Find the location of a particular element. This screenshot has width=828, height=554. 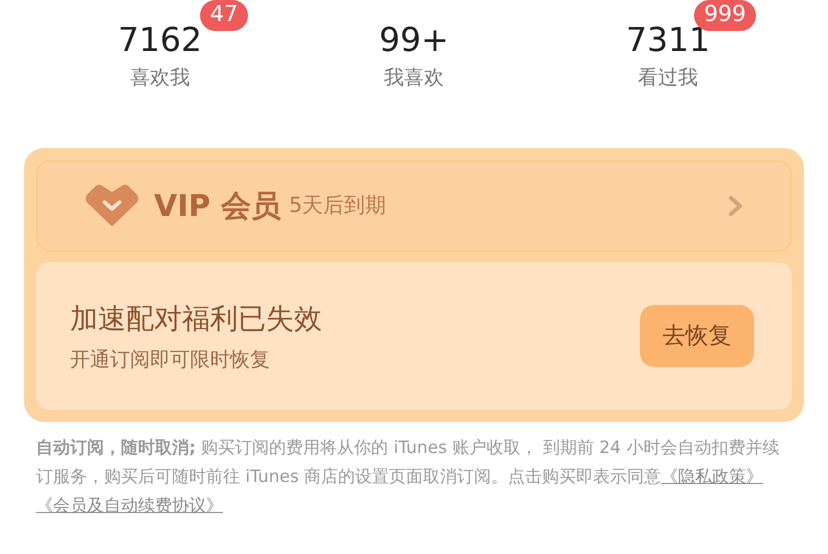

stat-count: 7162 is located at coordinates (160, 39).